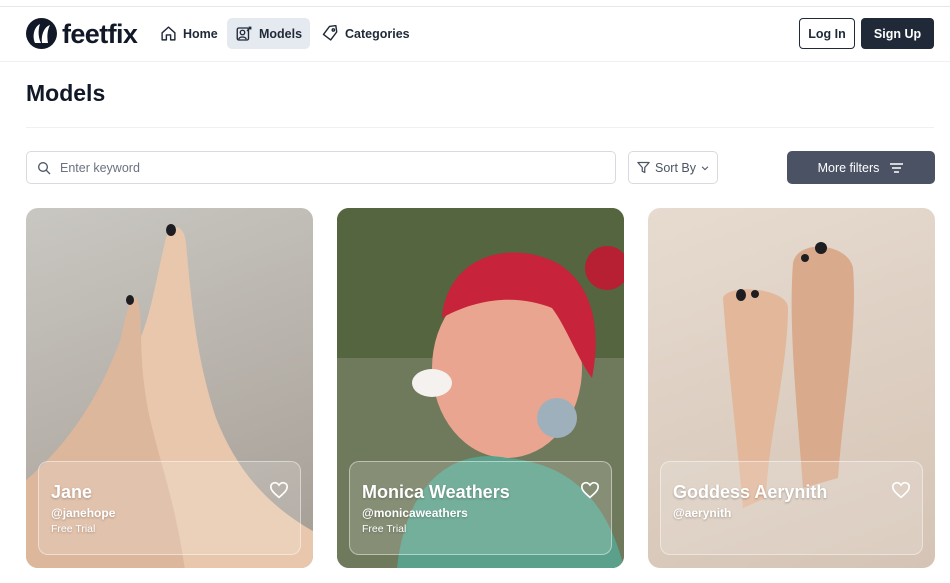 This screenshot has height=583, width=950. Describe the element at coordinates (897, 33) in the screenshot. I see `signup-button: Sign Up` at that location.